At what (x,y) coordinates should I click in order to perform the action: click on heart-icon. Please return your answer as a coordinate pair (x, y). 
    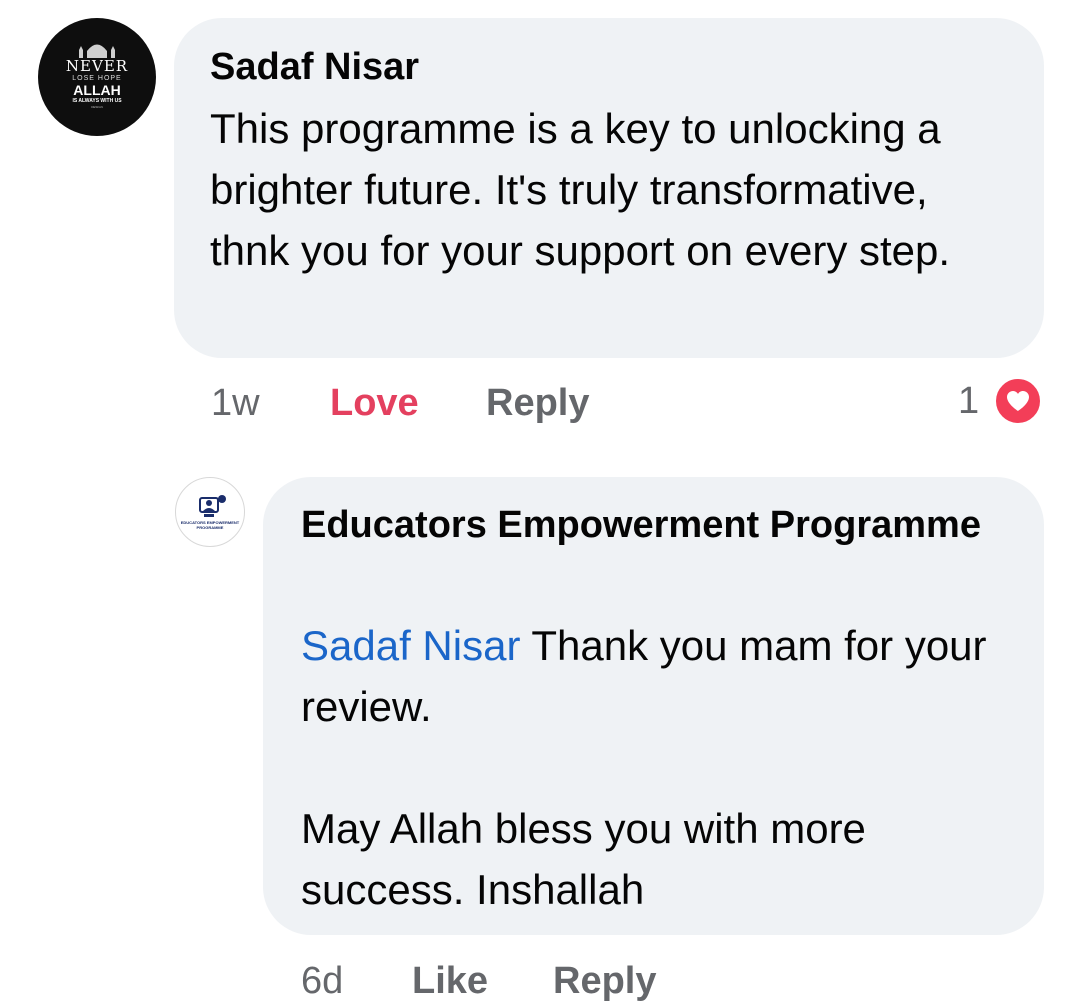
    Looking at the image, I should click on (1018, 401).